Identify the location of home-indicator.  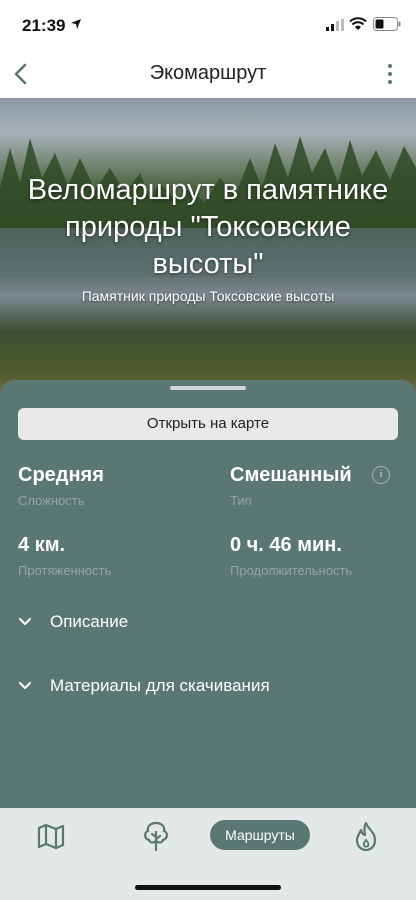
(208, 887).